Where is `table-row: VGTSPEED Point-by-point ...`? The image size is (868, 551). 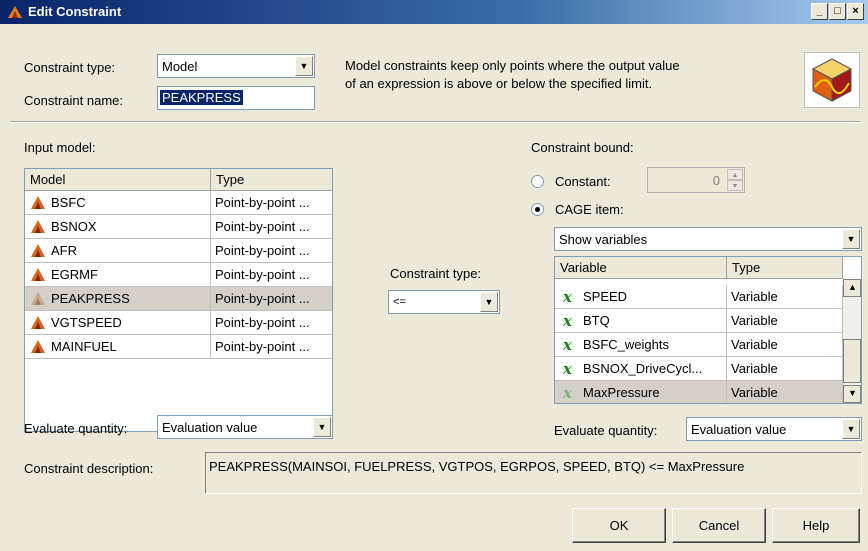
table-row: VGTSPEED Point-by-point ... is located at coordinates (178, 323).